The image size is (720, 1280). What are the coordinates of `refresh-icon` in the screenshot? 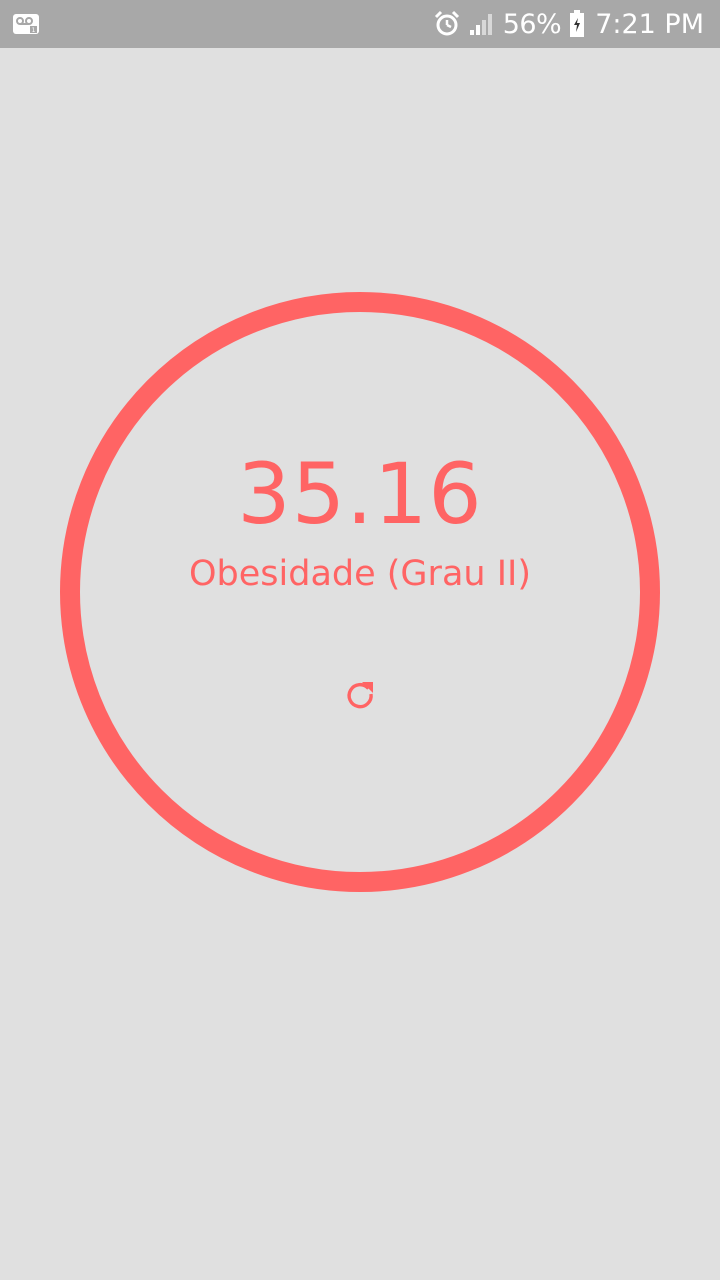 It's located at (360, 695).